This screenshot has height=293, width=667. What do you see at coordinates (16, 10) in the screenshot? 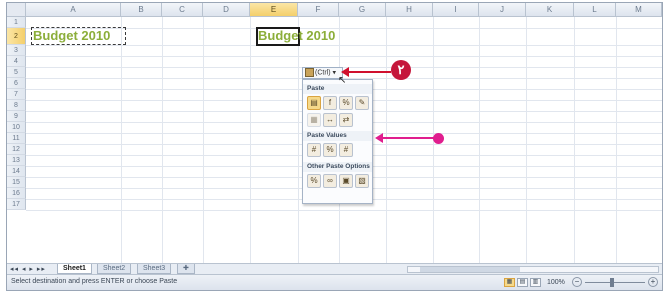
I see `select-all-corner` at bounding box center [16, 10].